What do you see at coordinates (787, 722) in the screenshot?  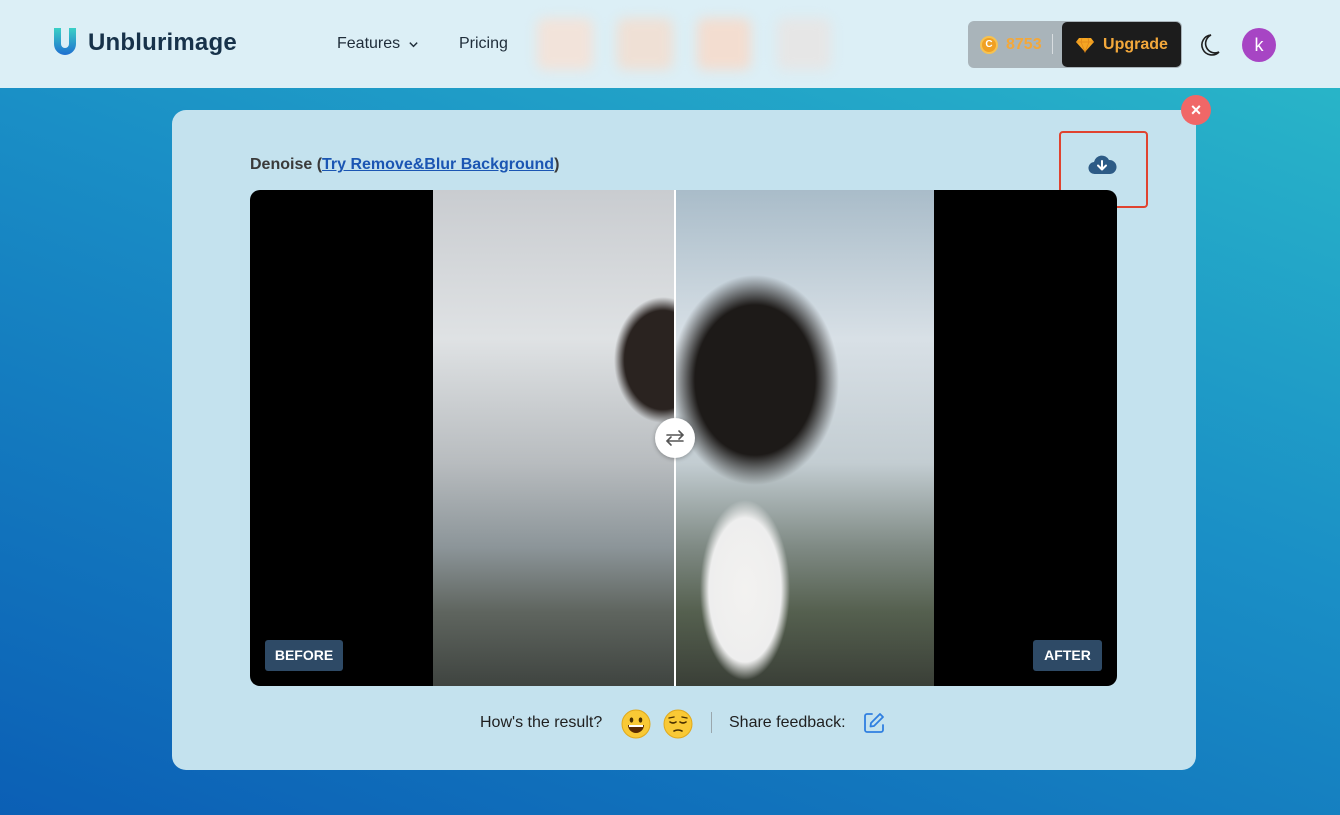 I see `share-feedback-label: Share feedback:` at bounding box center [787, 722].